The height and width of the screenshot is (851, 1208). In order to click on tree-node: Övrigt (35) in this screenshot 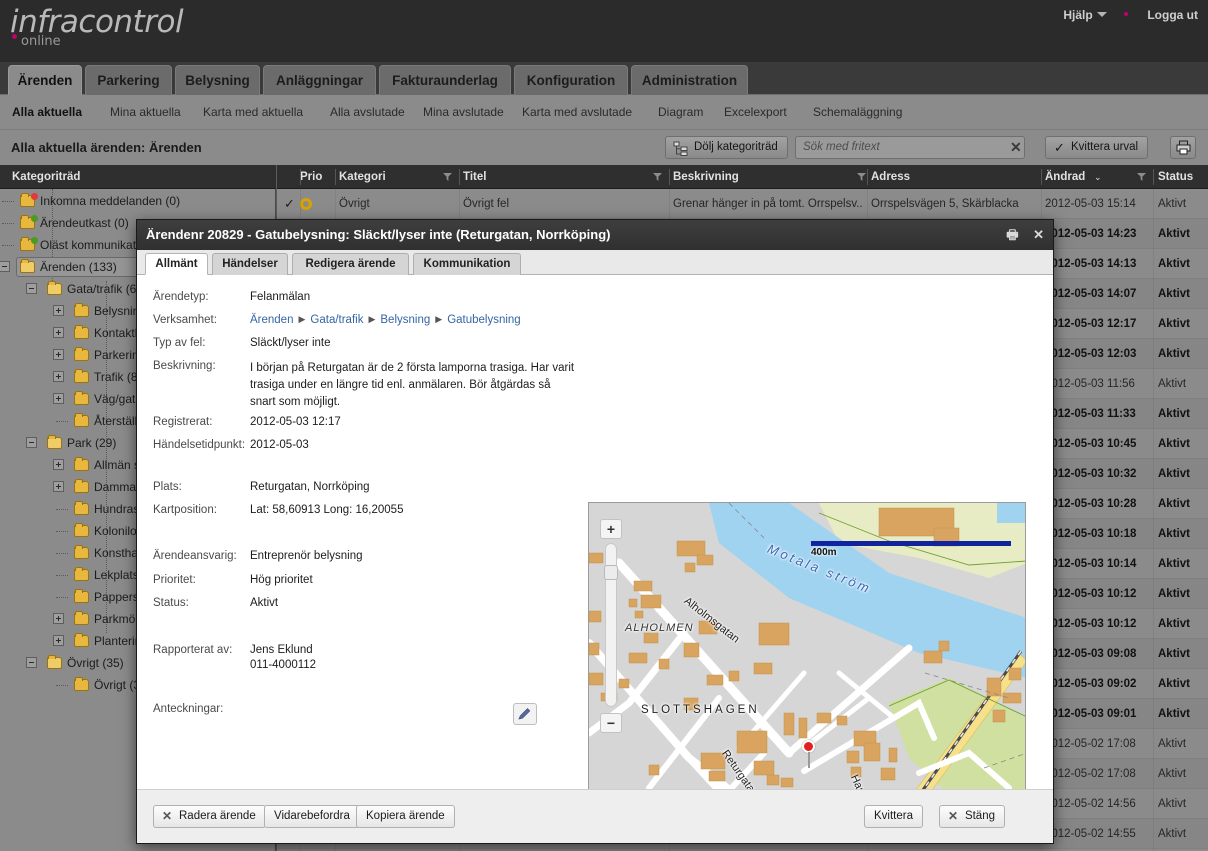, I will do `click(85, 663)`.